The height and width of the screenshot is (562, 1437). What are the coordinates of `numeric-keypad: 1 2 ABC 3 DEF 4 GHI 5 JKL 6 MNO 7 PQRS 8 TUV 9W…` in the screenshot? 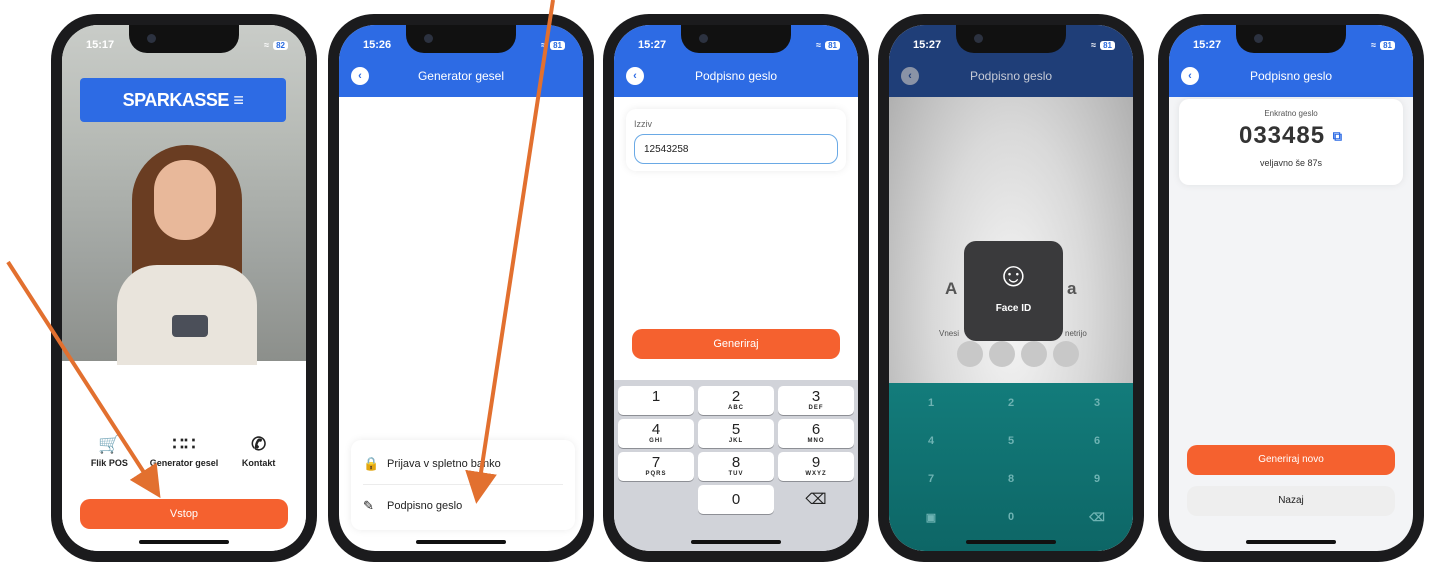 It's located at (736, 465).